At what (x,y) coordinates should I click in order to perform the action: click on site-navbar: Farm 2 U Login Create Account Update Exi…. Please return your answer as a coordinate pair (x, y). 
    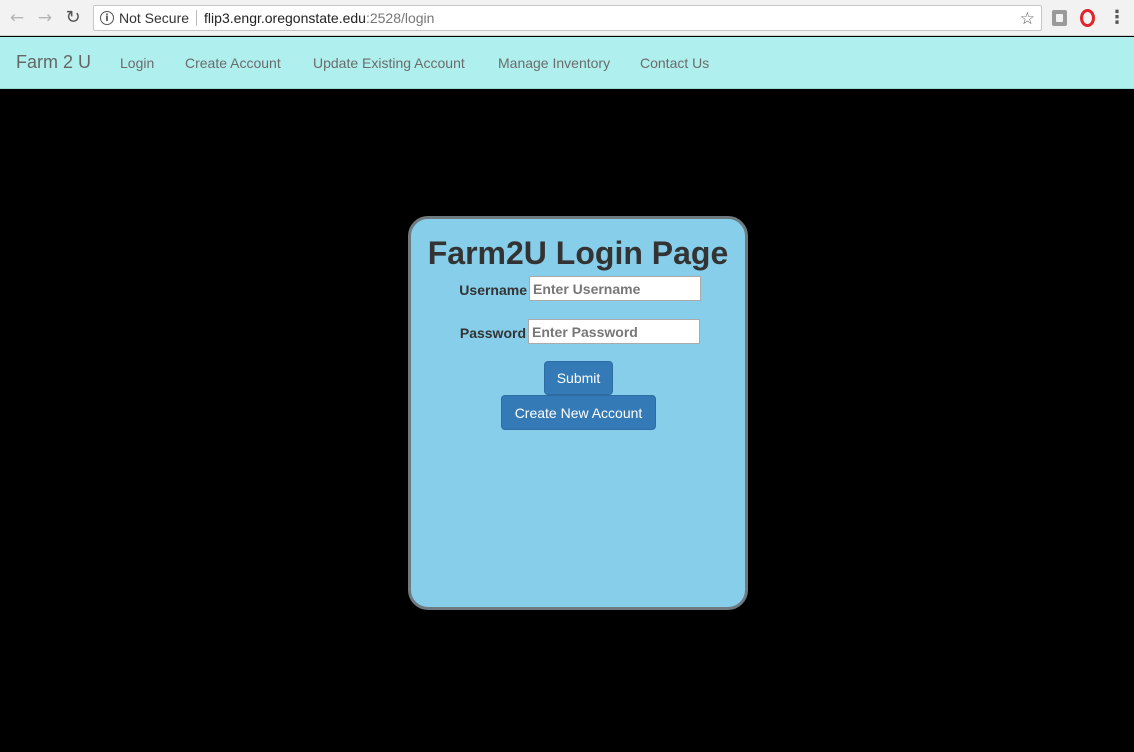
    Looking at the image, I should click on (567, 63).